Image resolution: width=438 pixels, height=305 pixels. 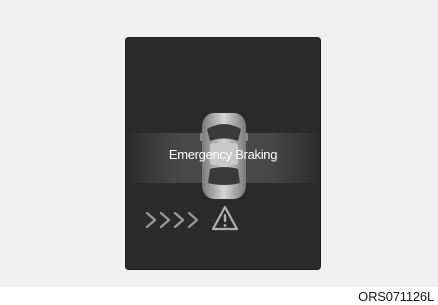 I want to click on warning-triangle-icon, so click(x=225, y=218).